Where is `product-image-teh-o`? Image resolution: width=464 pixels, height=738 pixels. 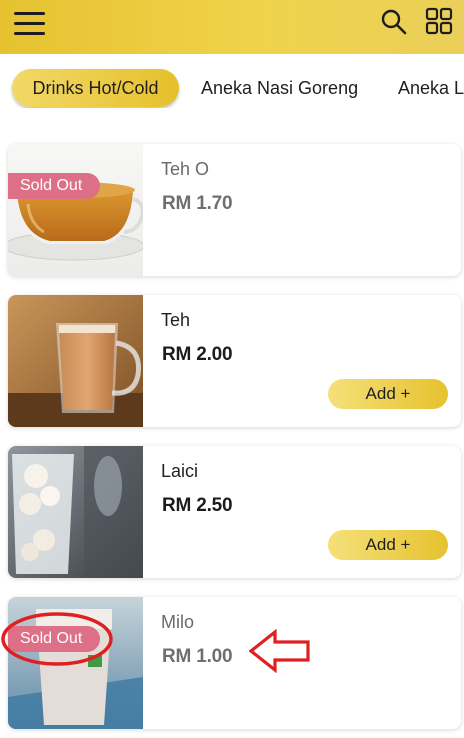 product-image-teh-o is located at coordinates (75, 210).